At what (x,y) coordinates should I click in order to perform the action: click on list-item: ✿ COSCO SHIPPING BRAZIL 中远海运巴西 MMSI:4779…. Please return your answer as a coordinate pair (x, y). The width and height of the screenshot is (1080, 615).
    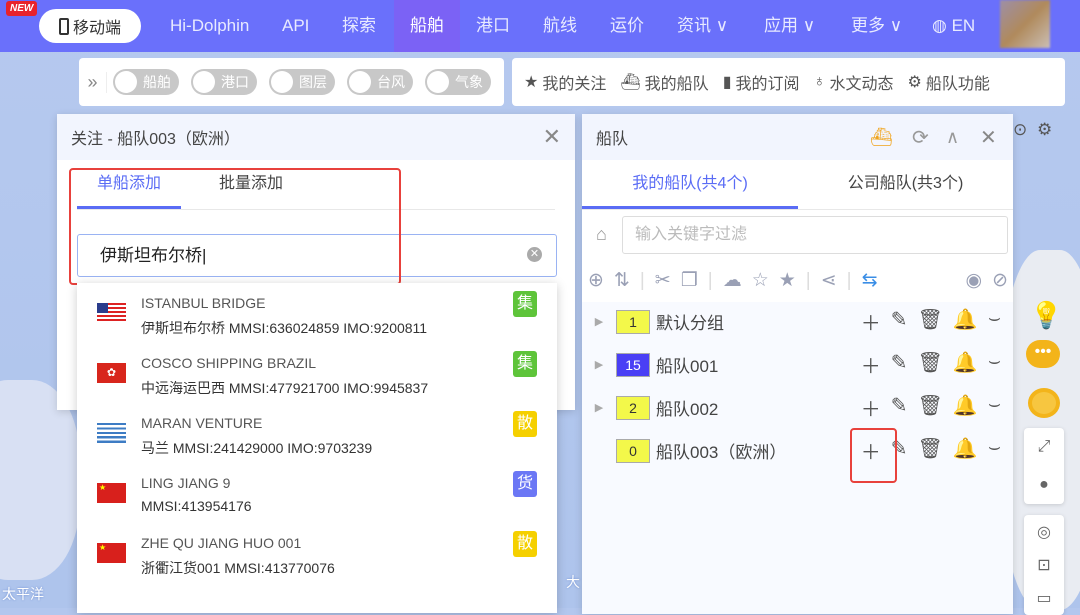
    Looking at the image, I should click on (317, 373).